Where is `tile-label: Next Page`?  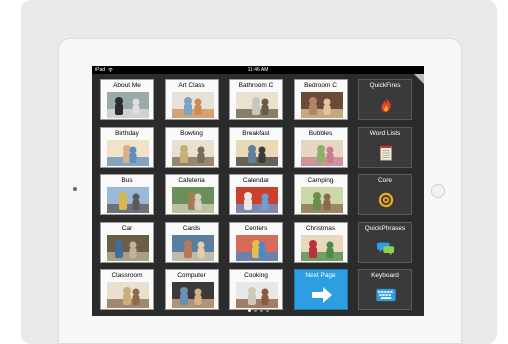
tile-label: Next Page is located at coordinates (320, 275).